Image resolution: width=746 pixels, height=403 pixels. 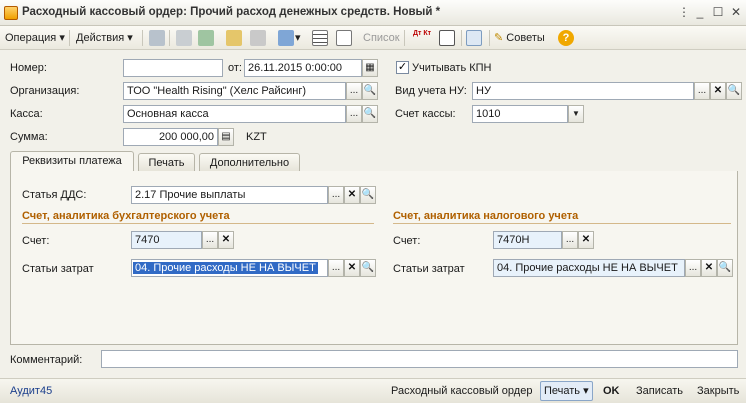 What do you see at coordinates (229, 268) in the screenshot?
I see `acc-cost-field: 04. Прочие расходы НЕ НА ВЫЧЕТ` at bounding box center [229, 268].